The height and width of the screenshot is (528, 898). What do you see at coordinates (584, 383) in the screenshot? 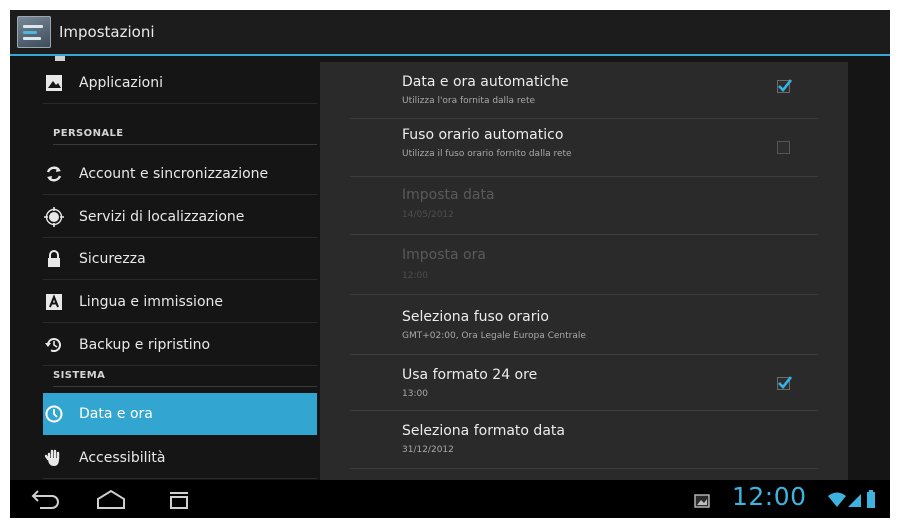
I see `pref-24h-format: Usa formato 24 ore 13:00` at bounding box center [584, 383].